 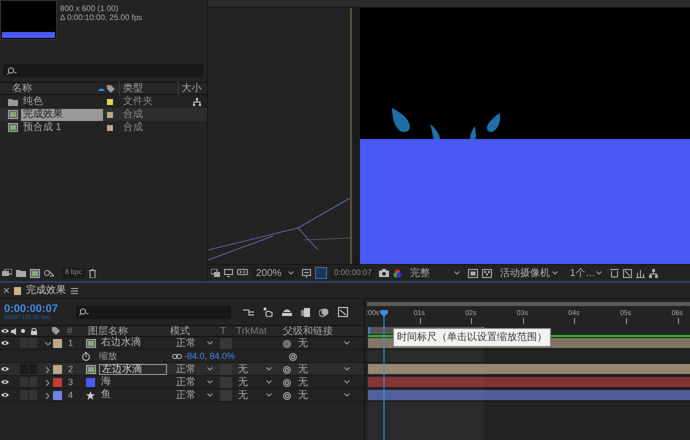 What do you see at coordinates (90, 8) in the screenshot?
I see `comp-info-text: 800 x 600 (1.00)` at bounding box center [90, 8].